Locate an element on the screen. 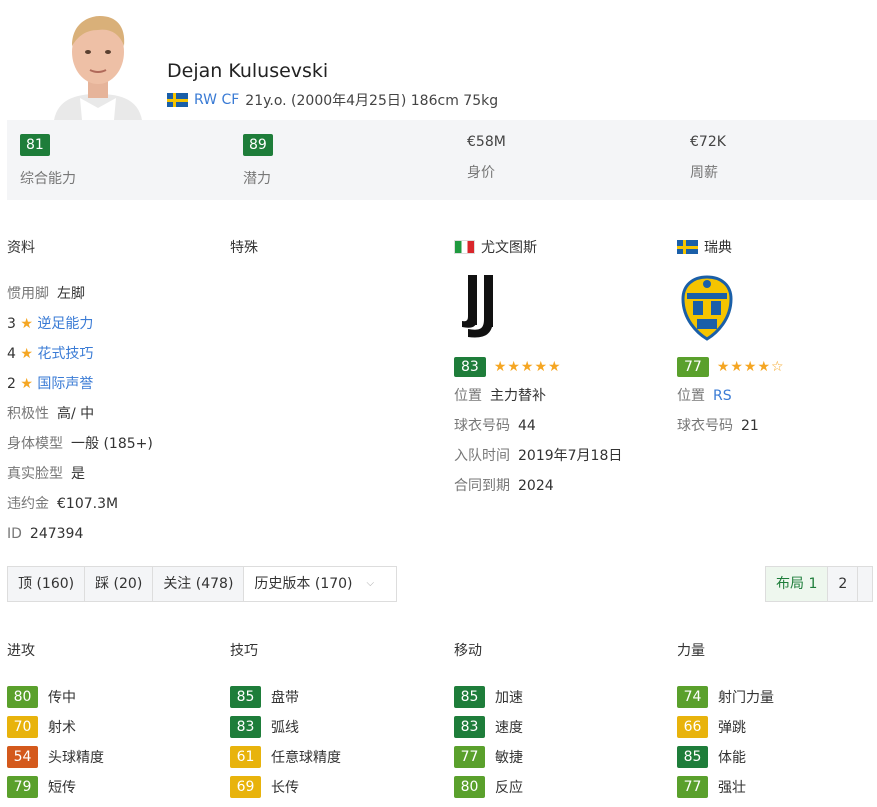 This screenshot has height=807, width=877. layout-1-button: 布局 1 is located at coordinates (797, 584).